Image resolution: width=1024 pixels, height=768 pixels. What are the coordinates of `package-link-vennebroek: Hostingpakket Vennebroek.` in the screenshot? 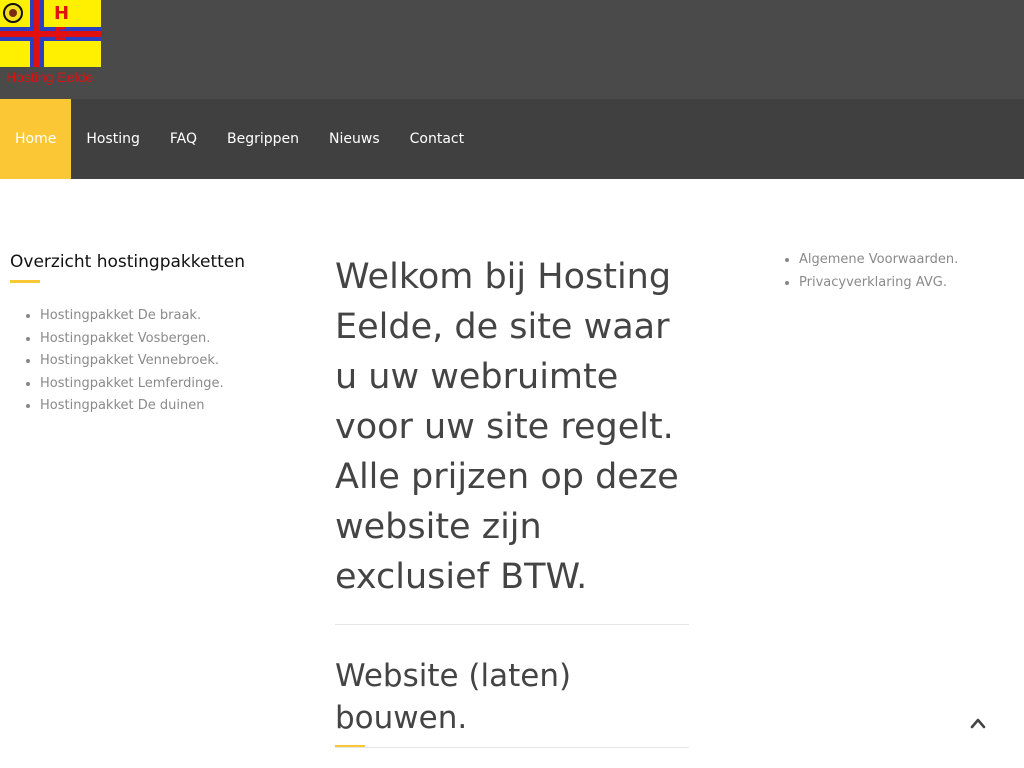 It's located at (129, 360).